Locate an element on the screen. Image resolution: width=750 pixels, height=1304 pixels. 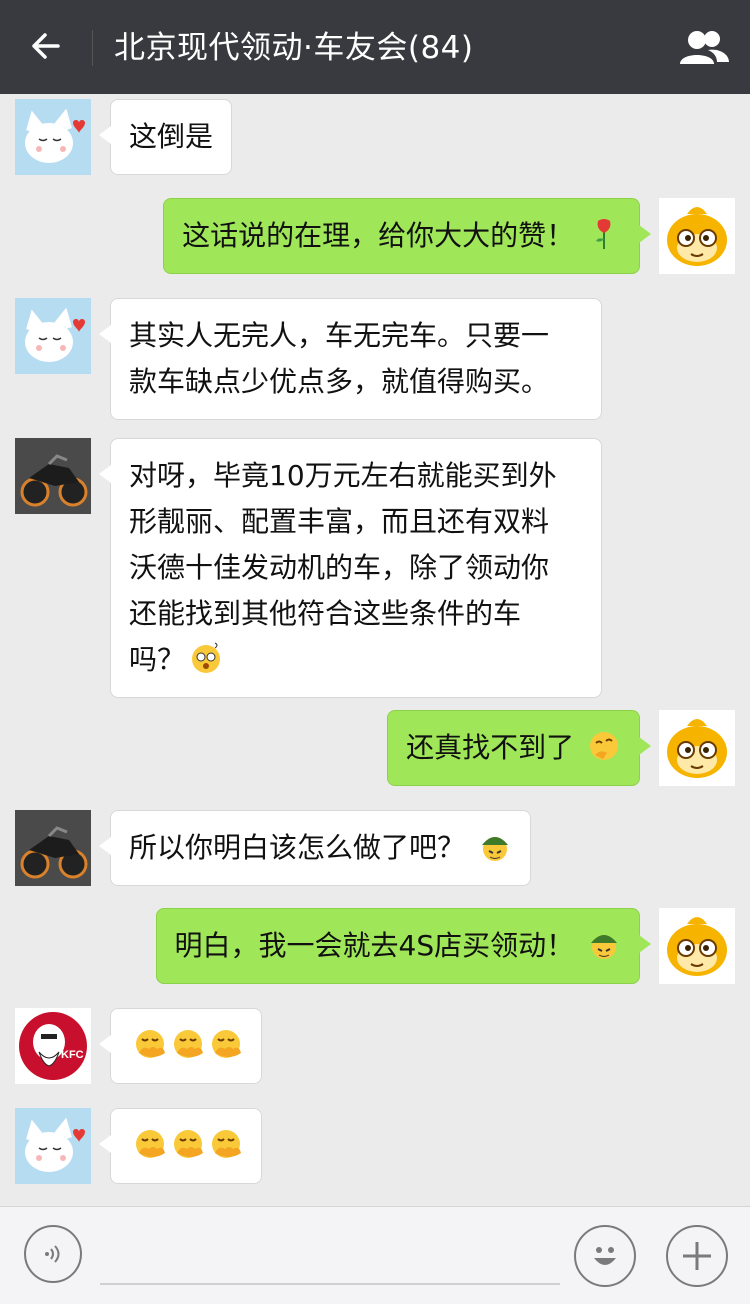
message-row: 还真找不到了 is located at coordinates (375, 750).